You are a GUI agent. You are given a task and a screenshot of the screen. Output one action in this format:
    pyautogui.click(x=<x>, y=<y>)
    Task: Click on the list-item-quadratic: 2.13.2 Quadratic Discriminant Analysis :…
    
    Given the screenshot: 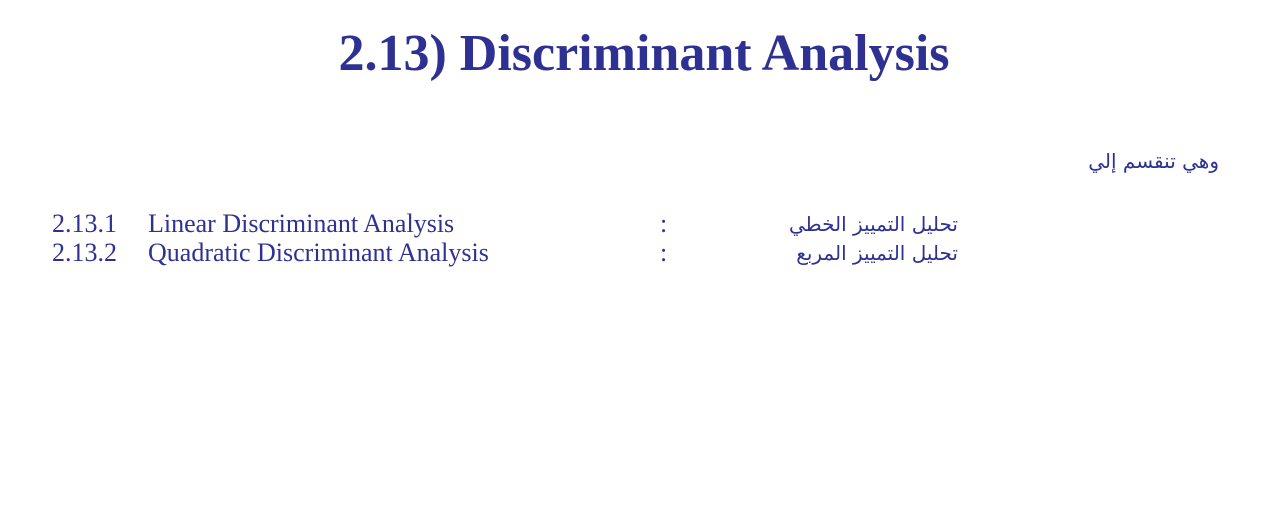 What is the action you would take?
    pyautogui.click(x=644, y=253)
    